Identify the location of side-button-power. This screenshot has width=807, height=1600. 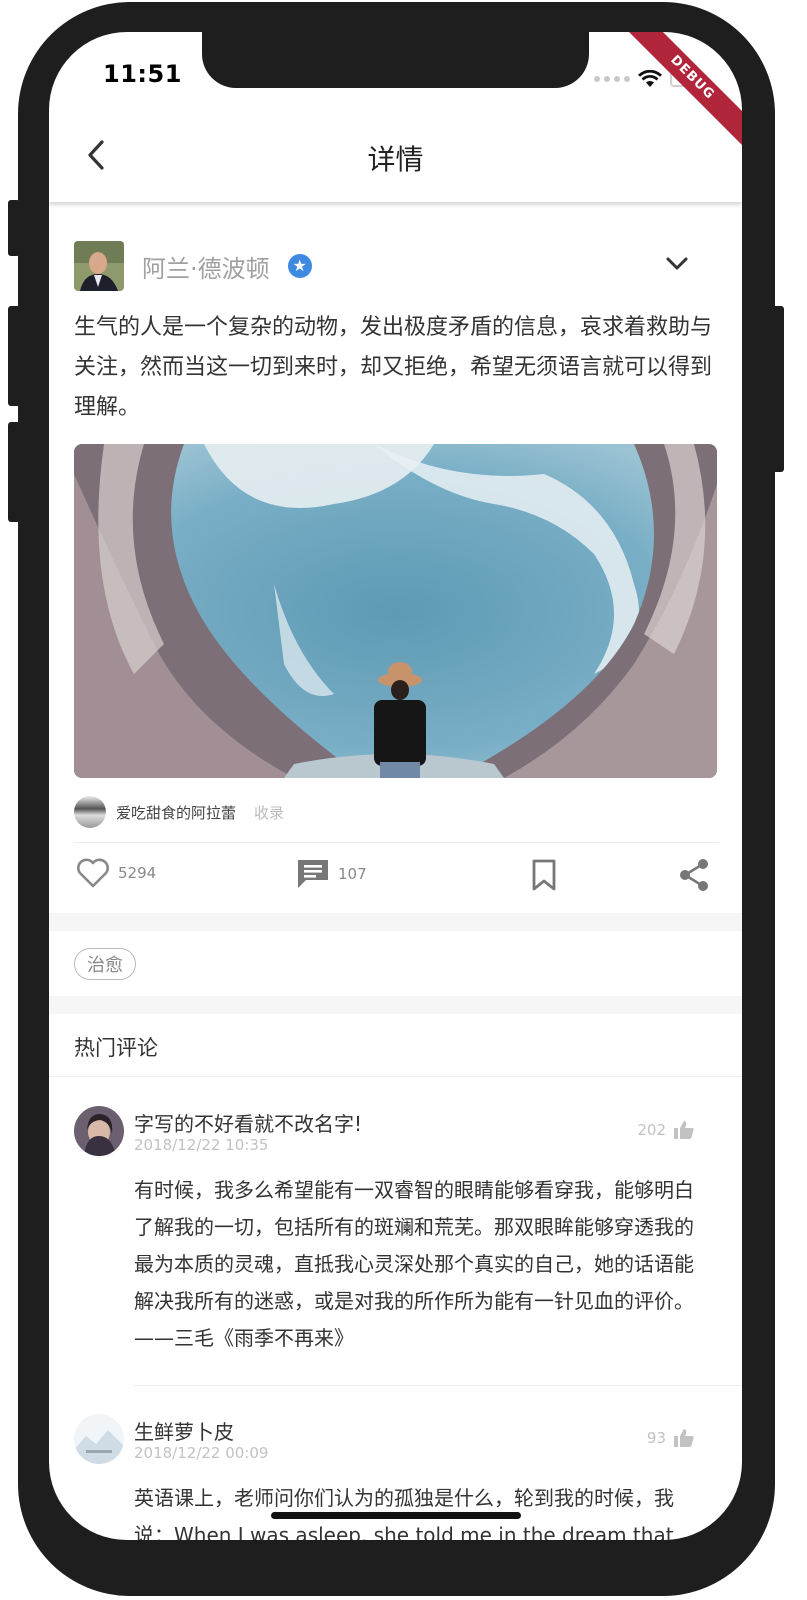
(778, 389).